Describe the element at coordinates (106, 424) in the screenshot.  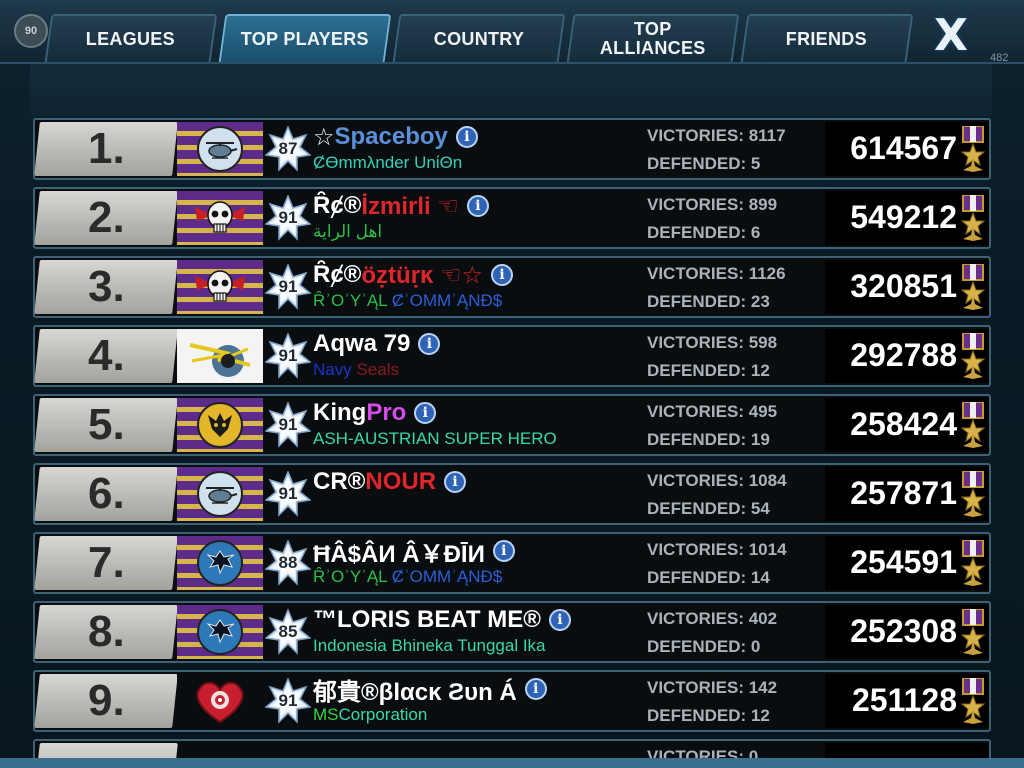
I see `rank-number: 5.` at that location.